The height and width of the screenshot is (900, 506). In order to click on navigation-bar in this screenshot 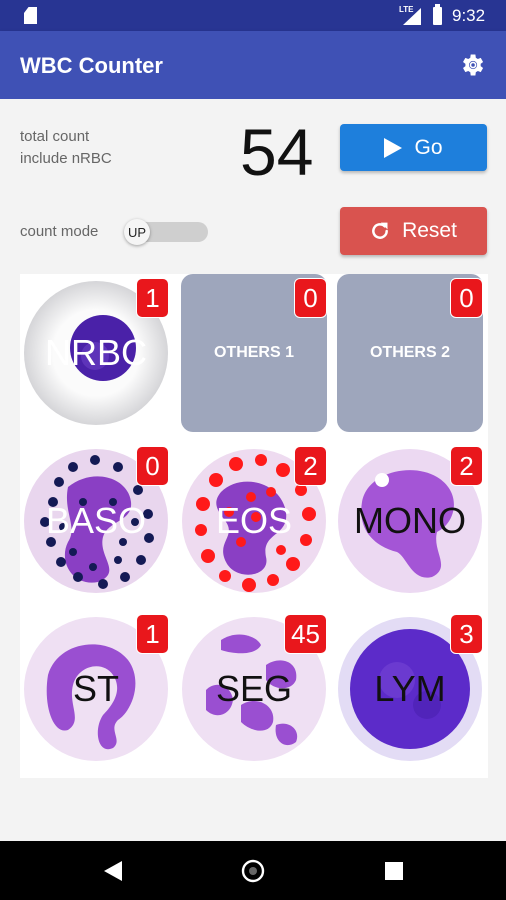, I will do `click(253, 870)`.